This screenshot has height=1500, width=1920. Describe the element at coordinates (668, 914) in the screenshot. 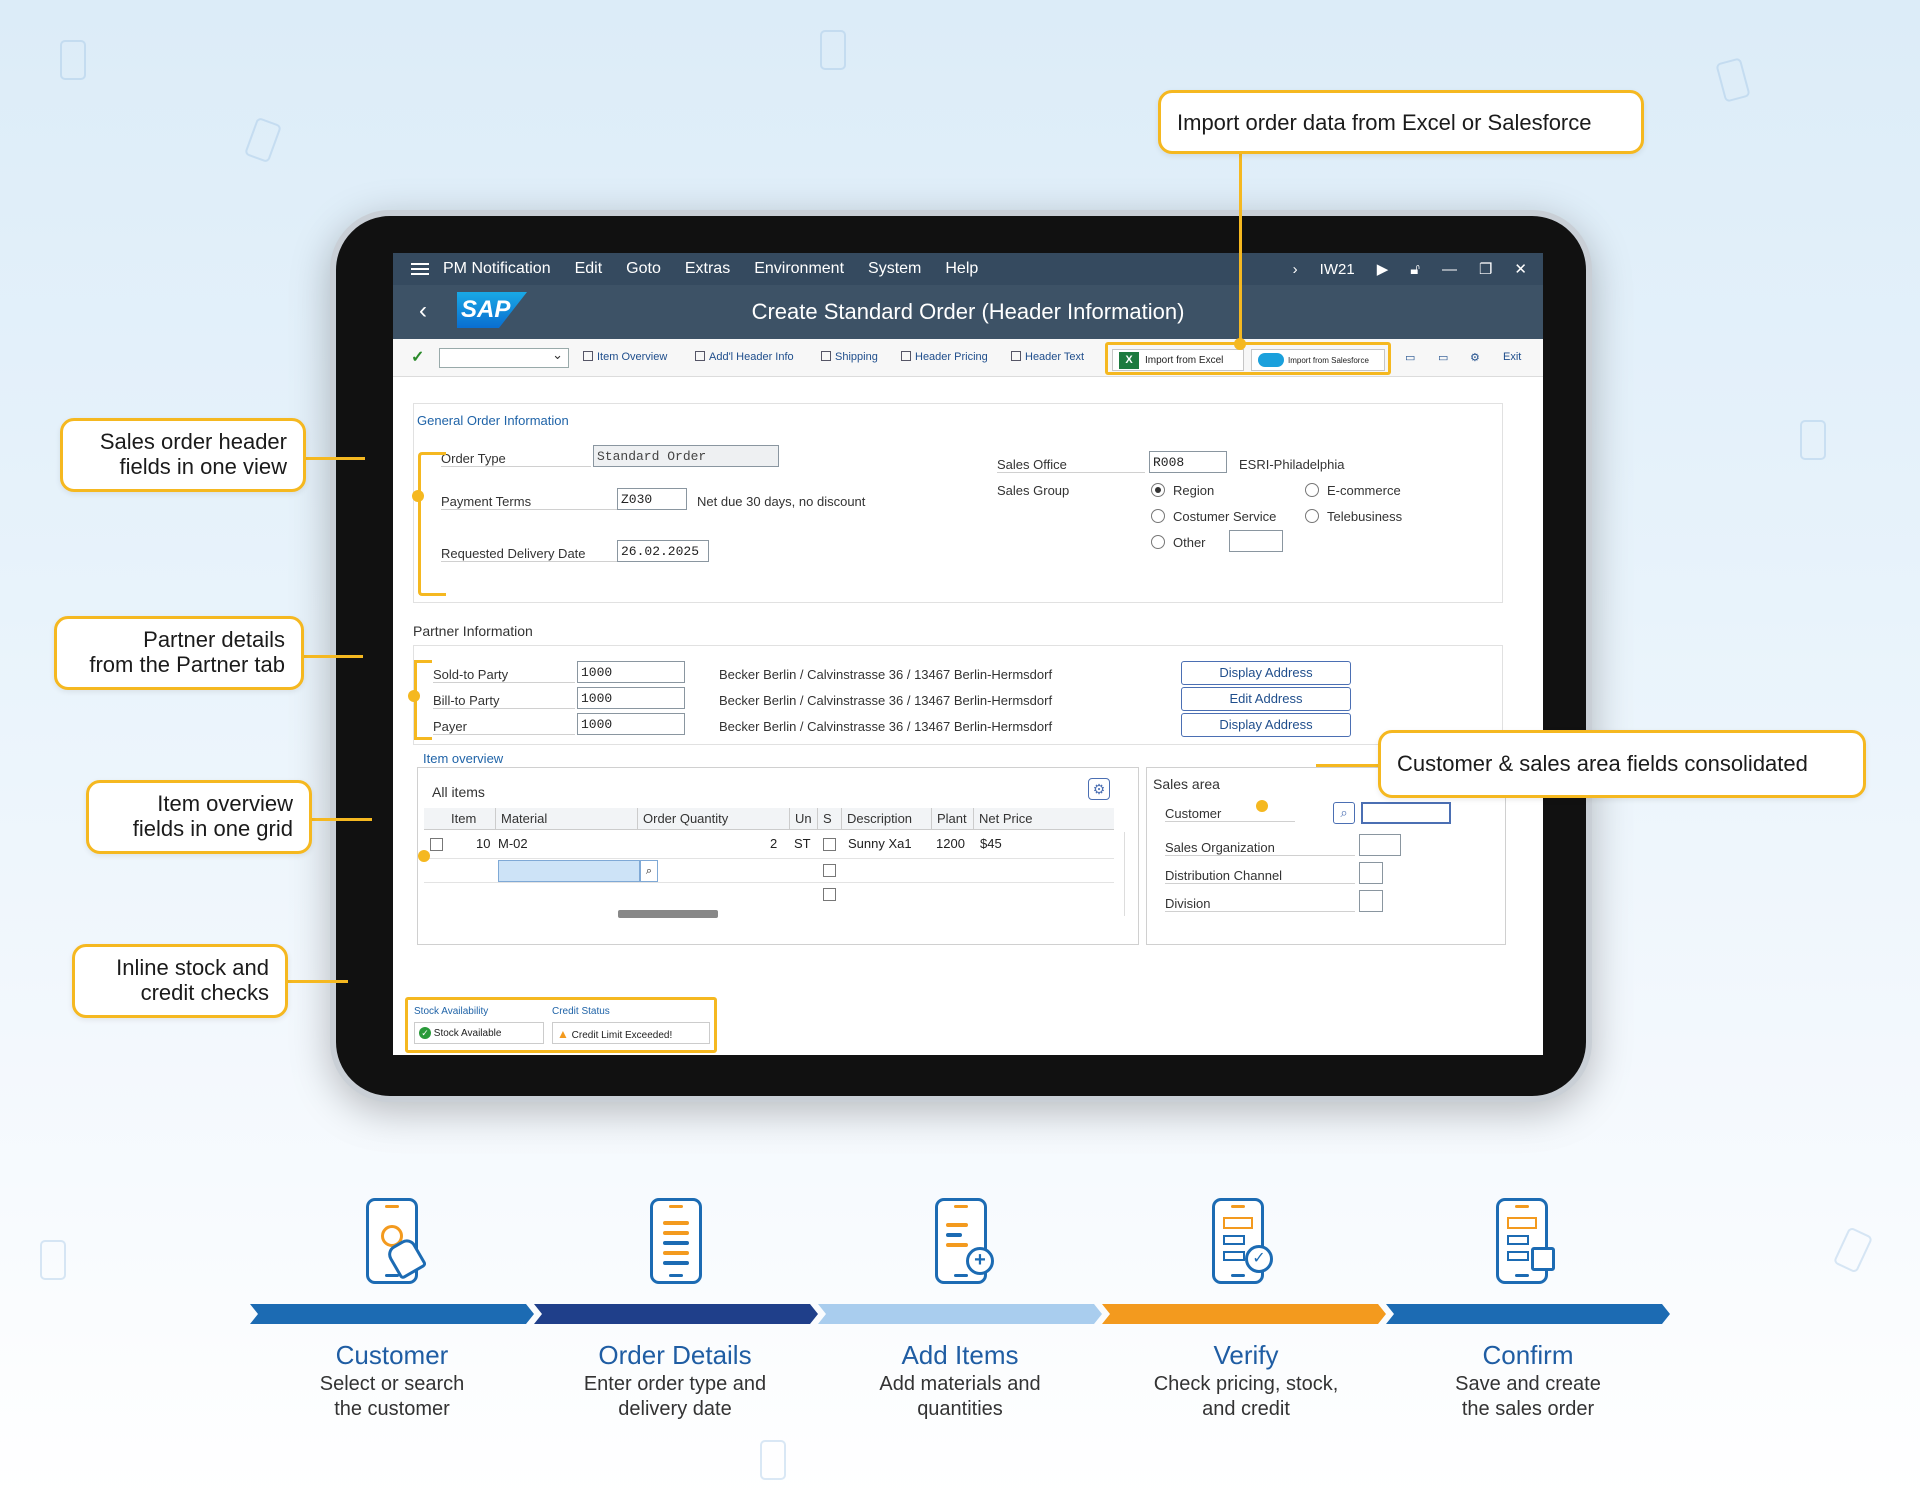

I see `horizontal-scrollbar` at that location.